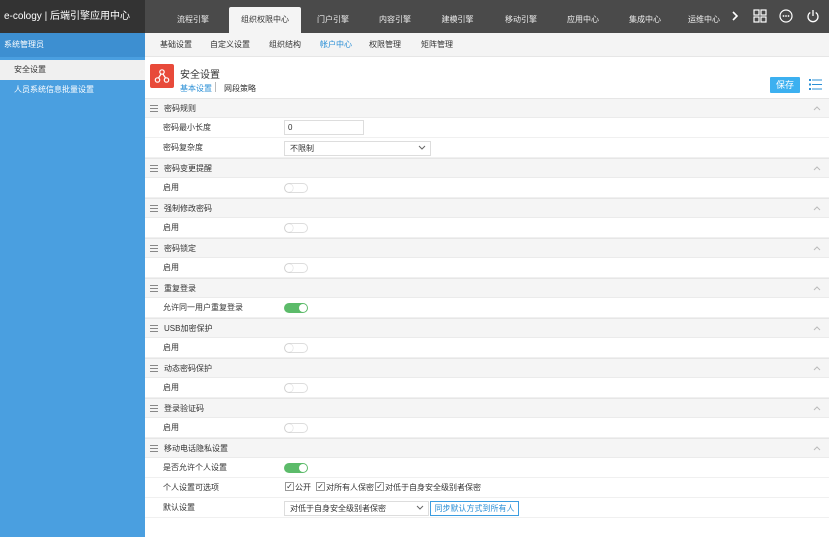 The image size is (829, 537). I want to click on page-header: 安全设置 基本设置 网段策略 保存, so click(487, 78).